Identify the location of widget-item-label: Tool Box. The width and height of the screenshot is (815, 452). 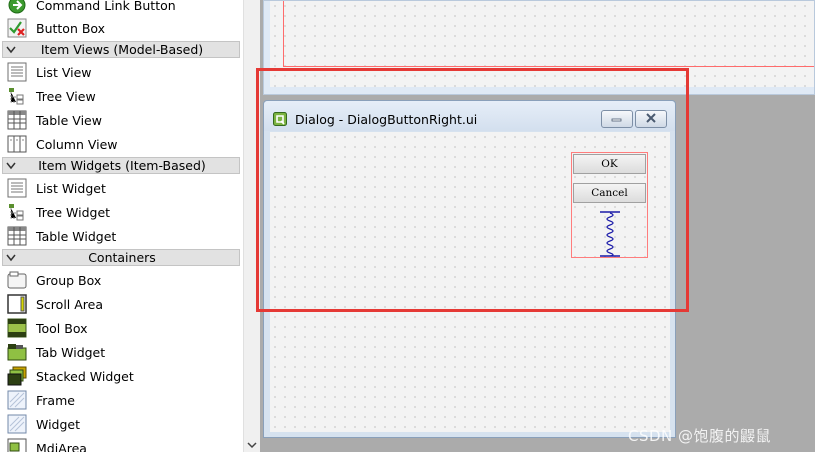
(62, 328).